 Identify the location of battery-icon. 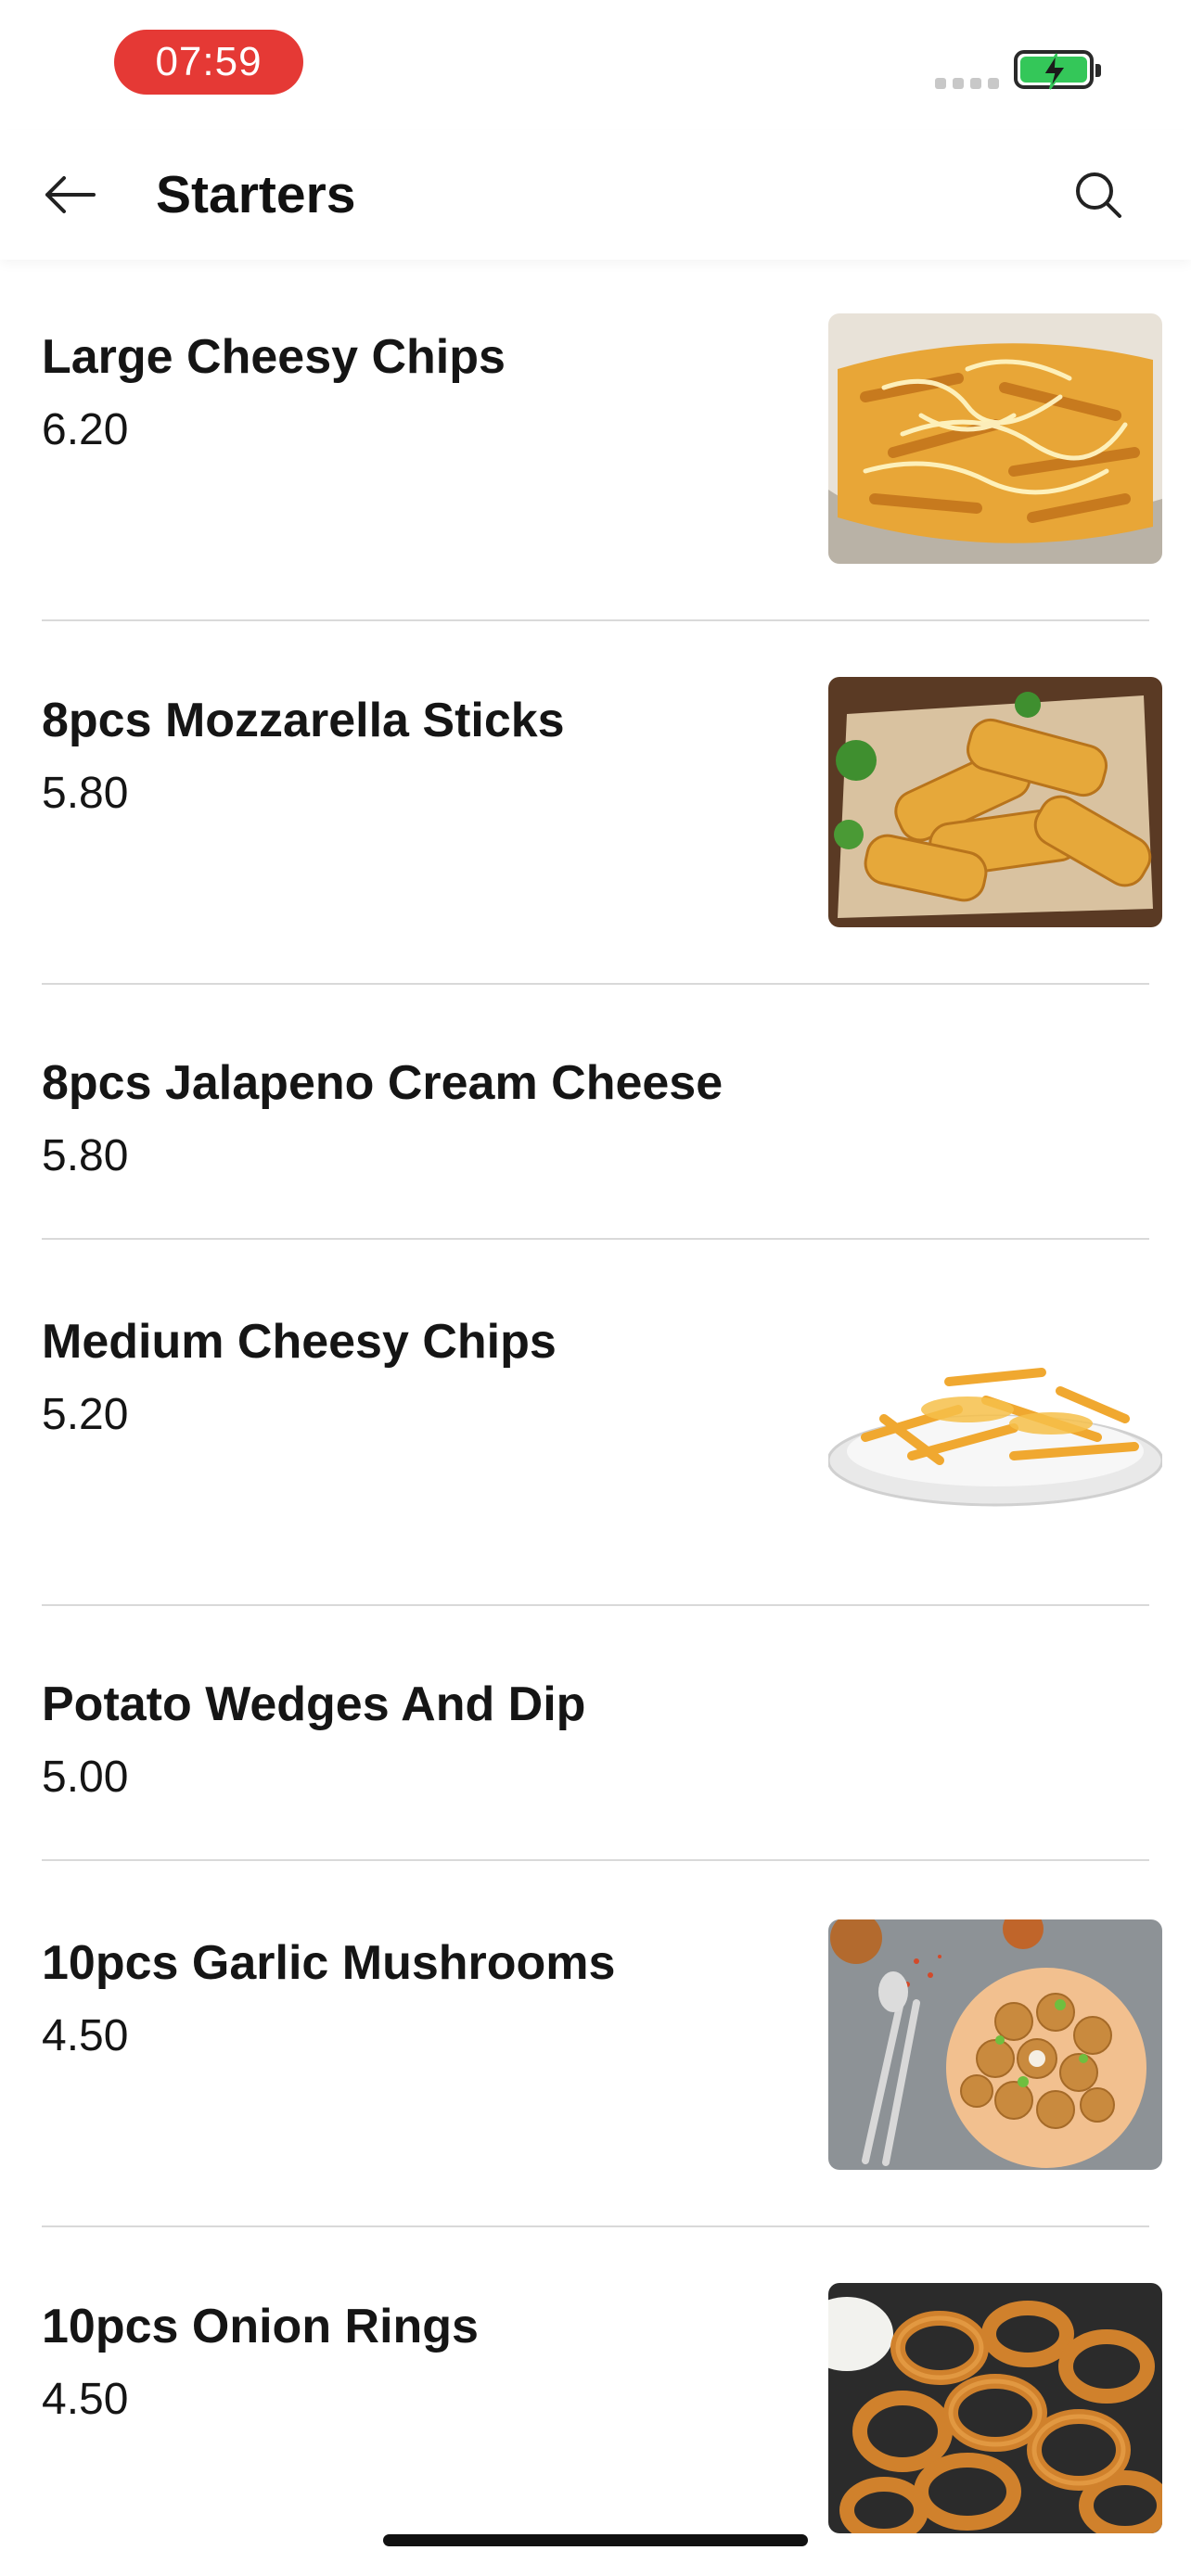
(1058, 70).